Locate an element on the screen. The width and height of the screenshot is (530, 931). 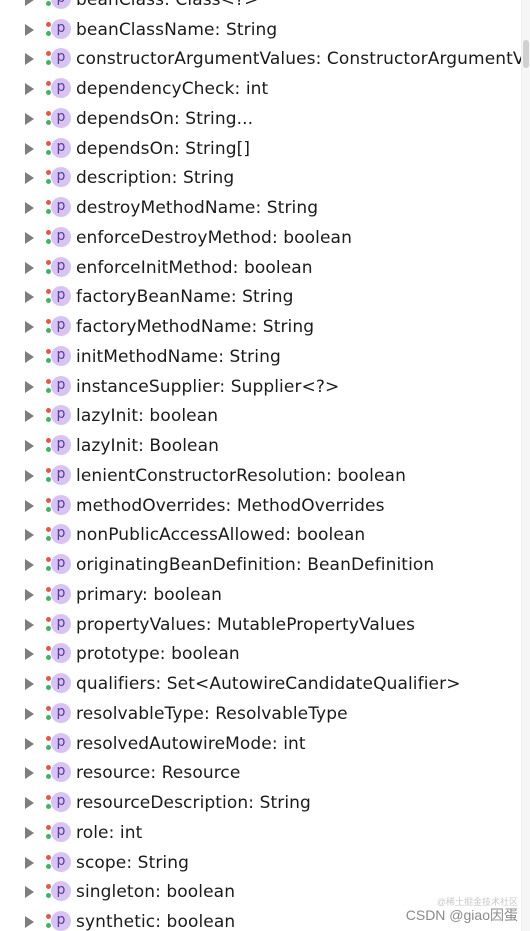
tree-row: p dependsOn: String[] is located at coordinates (261, 149).